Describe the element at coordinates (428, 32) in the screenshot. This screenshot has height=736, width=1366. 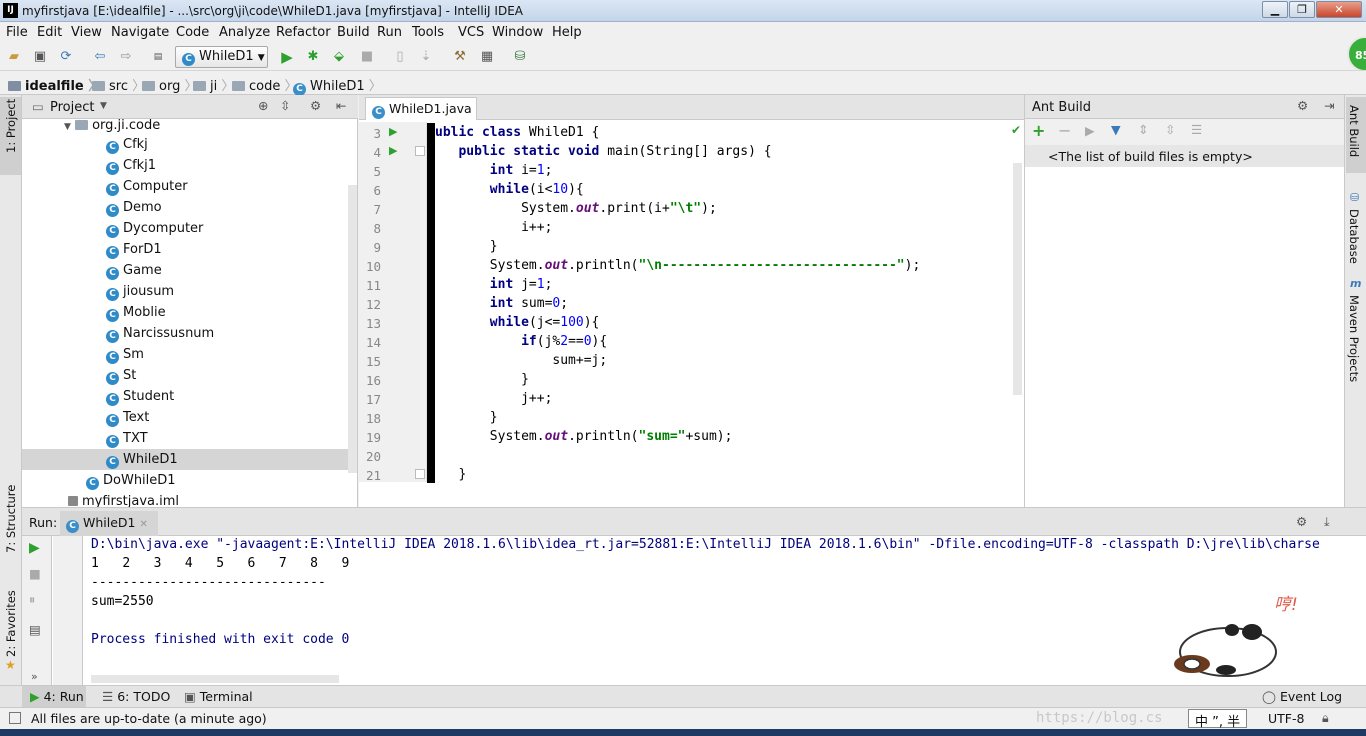
I see `menu-tools: Tools` at that location.